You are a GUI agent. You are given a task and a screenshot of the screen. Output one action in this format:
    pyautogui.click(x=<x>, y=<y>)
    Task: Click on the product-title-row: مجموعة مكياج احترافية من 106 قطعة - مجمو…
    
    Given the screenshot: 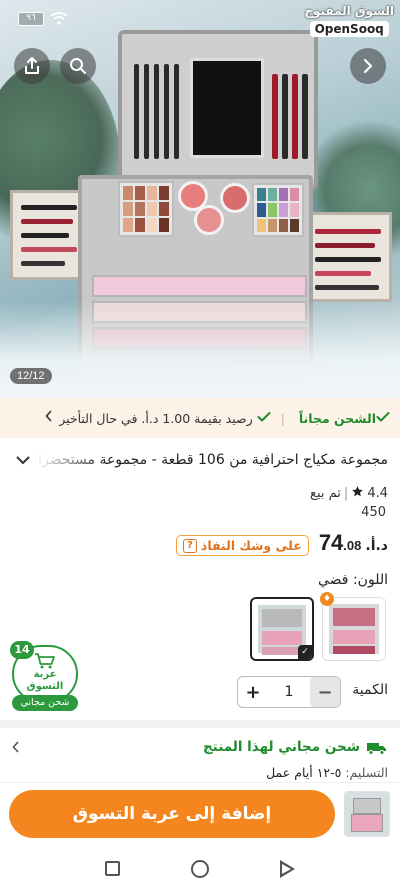 What is the action you would take?
    pyautogui.click(x=200, y=460)
    